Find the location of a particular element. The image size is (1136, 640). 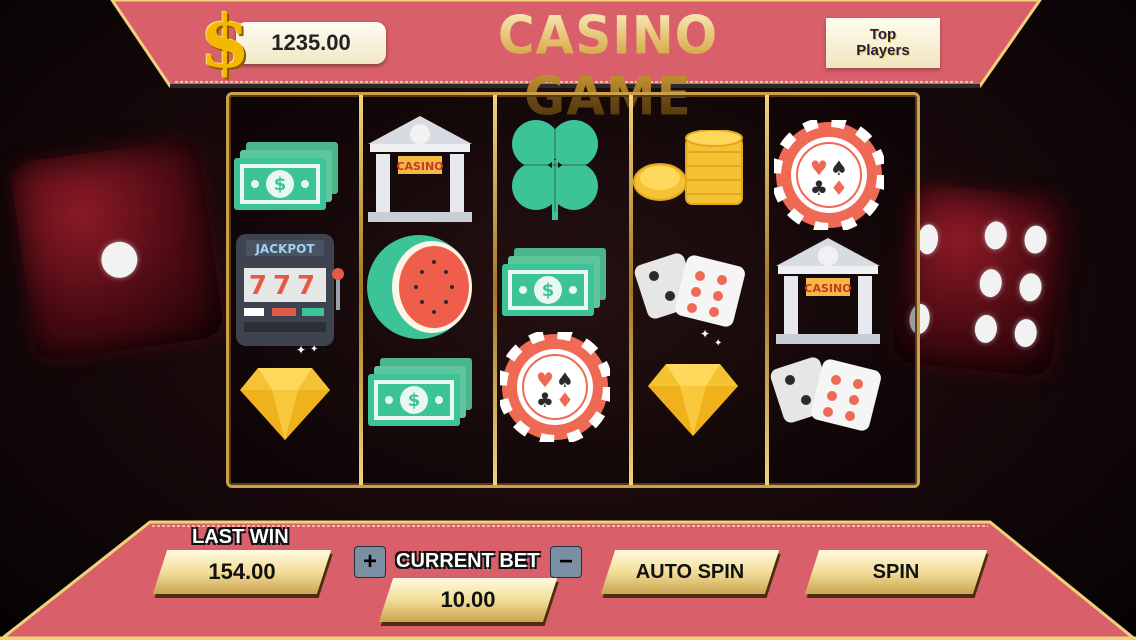

balance-display: 1235.00 is located at coordinates (311, 43).